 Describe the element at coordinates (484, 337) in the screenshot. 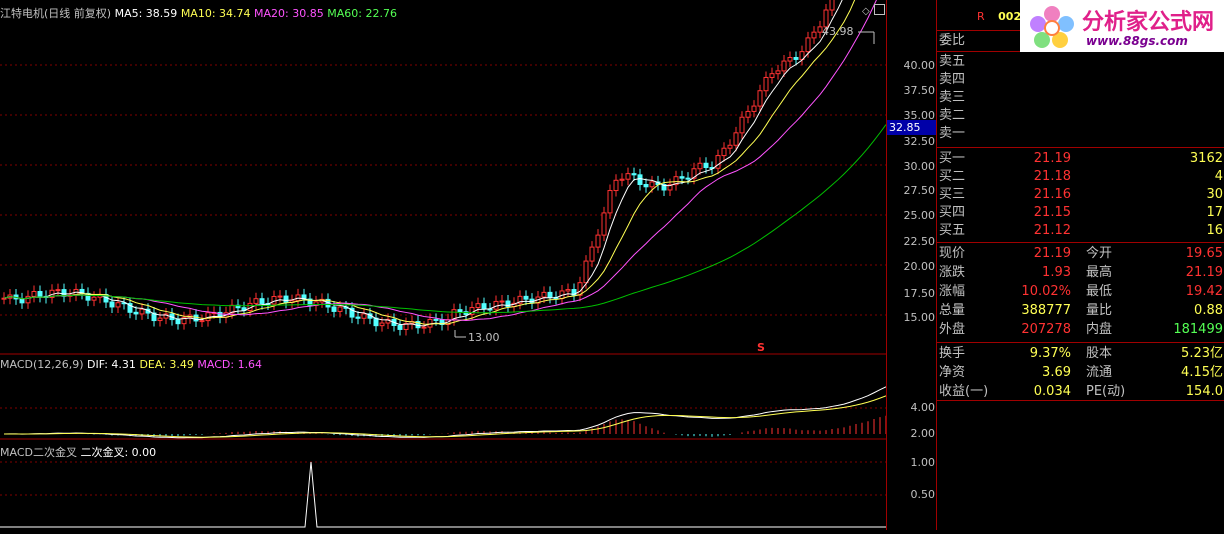

I see `low-price-marker: 13.00` at that location.